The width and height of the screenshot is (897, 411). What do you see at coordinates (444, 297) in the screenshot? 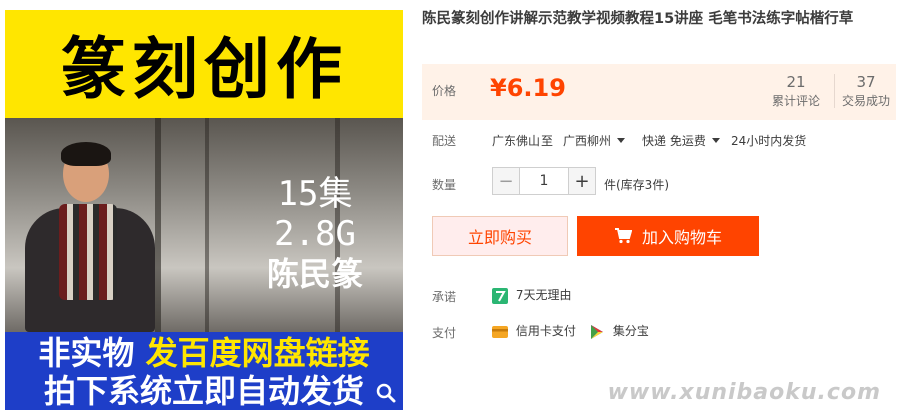
I see `promise-label: 承诺` at bounding box center [444, 297].